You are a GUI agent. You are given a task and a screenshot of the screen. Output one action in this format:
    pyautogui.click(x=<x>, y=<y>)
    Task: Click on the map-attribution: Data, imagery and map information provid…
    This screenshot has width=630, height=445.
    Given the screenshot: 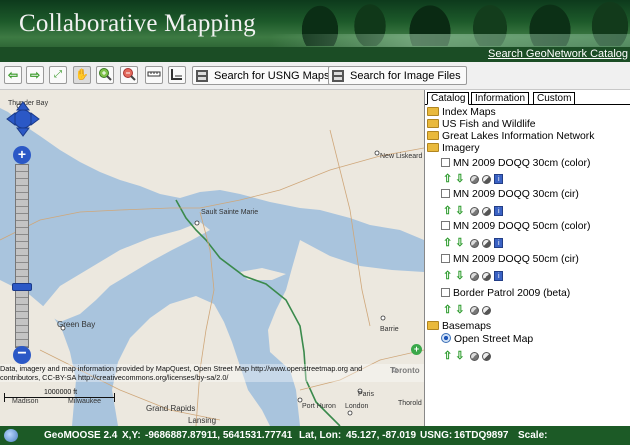 What is the action you would take?
    pyautogui.click(x=212, y=373)
    